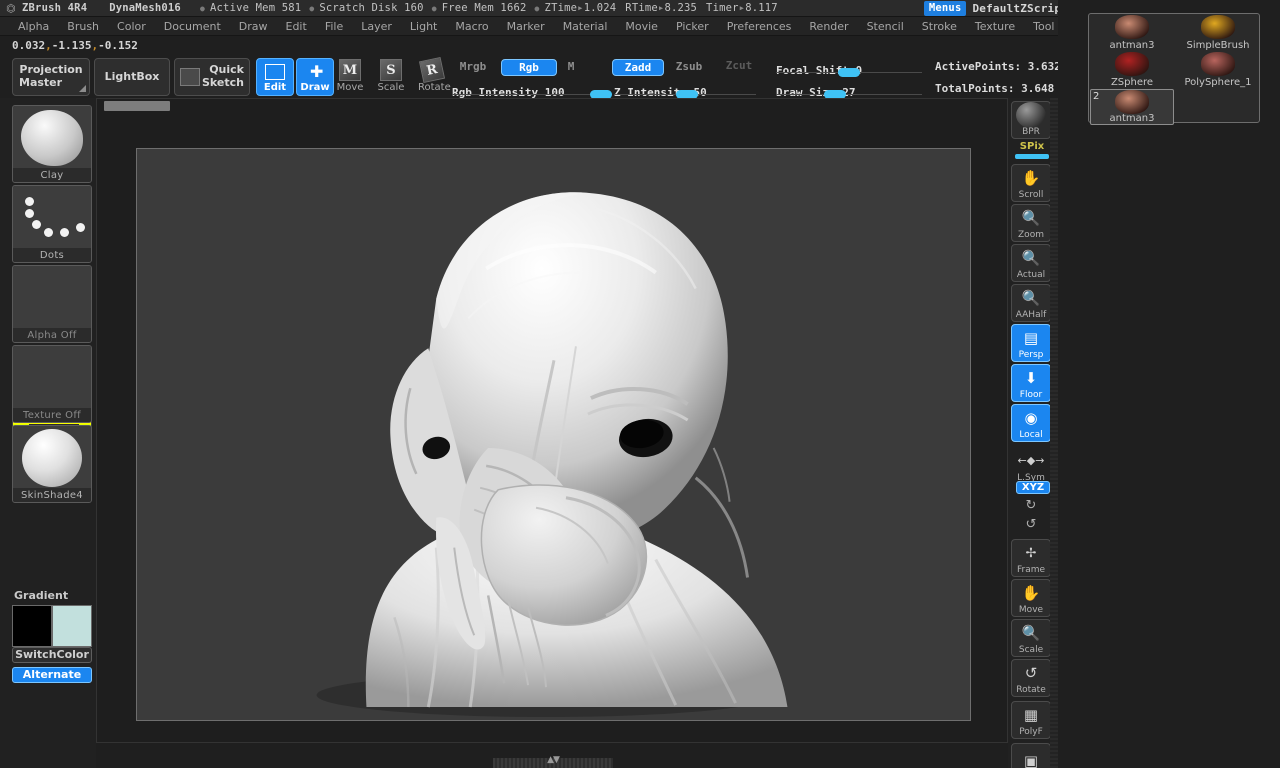 This screenshot has width=1280, height=768. Describe the element at coordinates (192, 26) in the screenshot. I see `menu-item-document: Document` at that location.